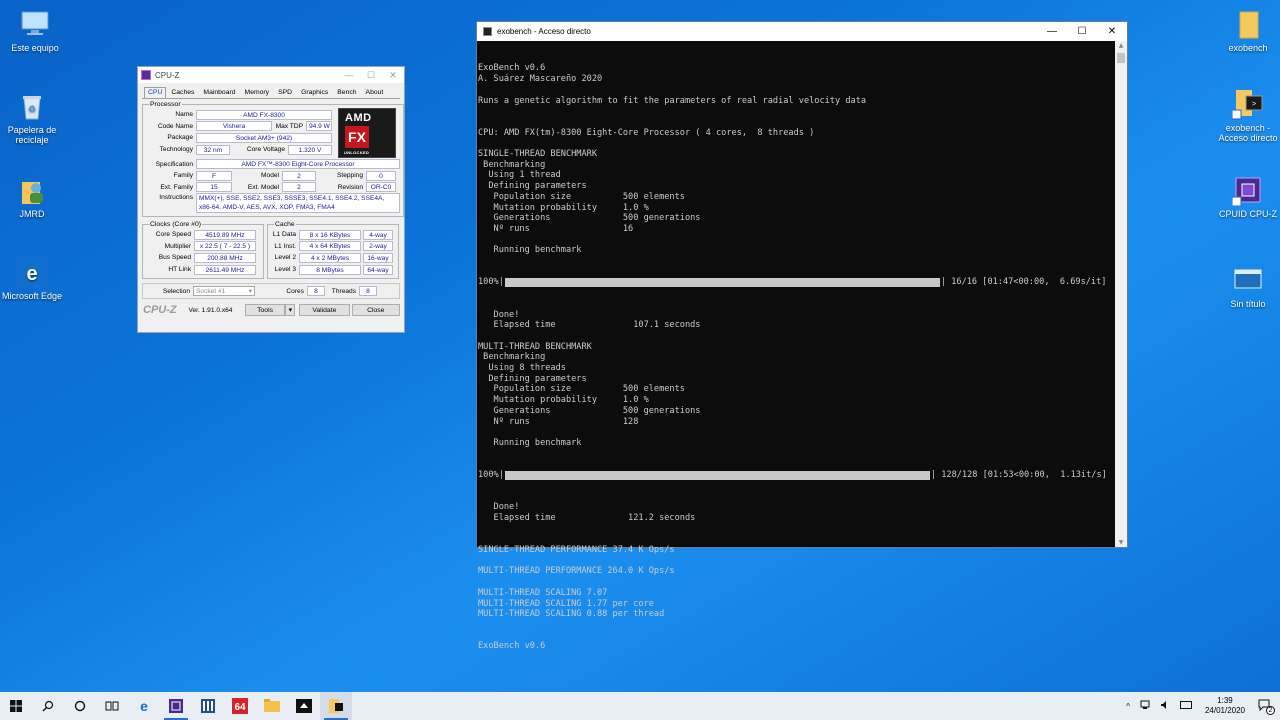 The width and height of the screenshot is (1280, 720). What do you see at coordinates (272, 706) in the screenshot?
I see `taskbar-file-explorer` at bounding box center [272, 706].